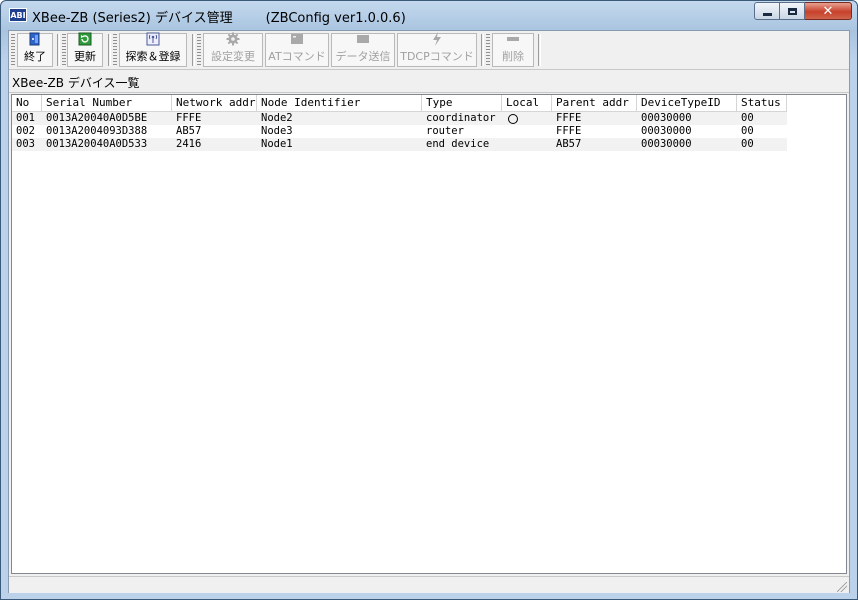 Image resolution: width=858 pixels, height=600 pixels. I want to click on send-data-label: データ送信, so click(363, 56).